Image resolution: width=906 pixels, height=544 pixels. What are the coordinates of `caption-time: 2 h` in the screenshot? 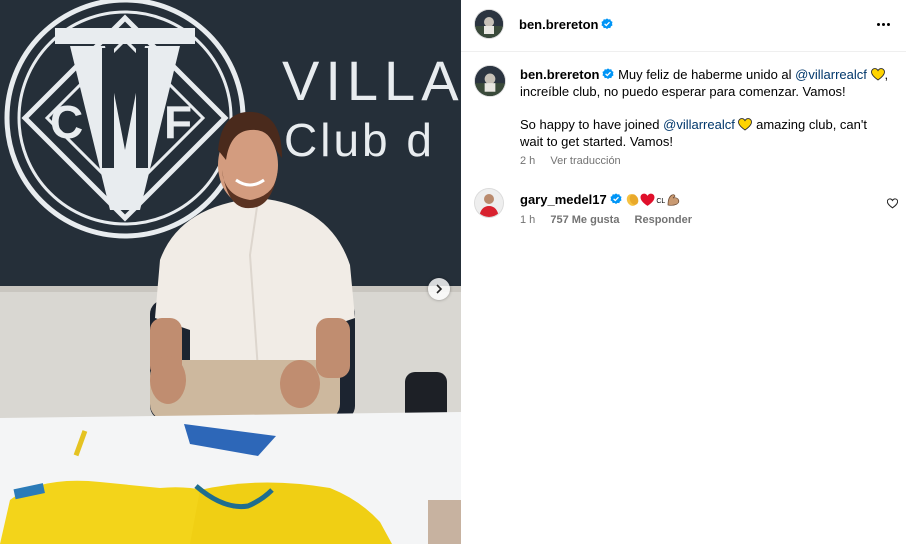 It's located at (527, 161).